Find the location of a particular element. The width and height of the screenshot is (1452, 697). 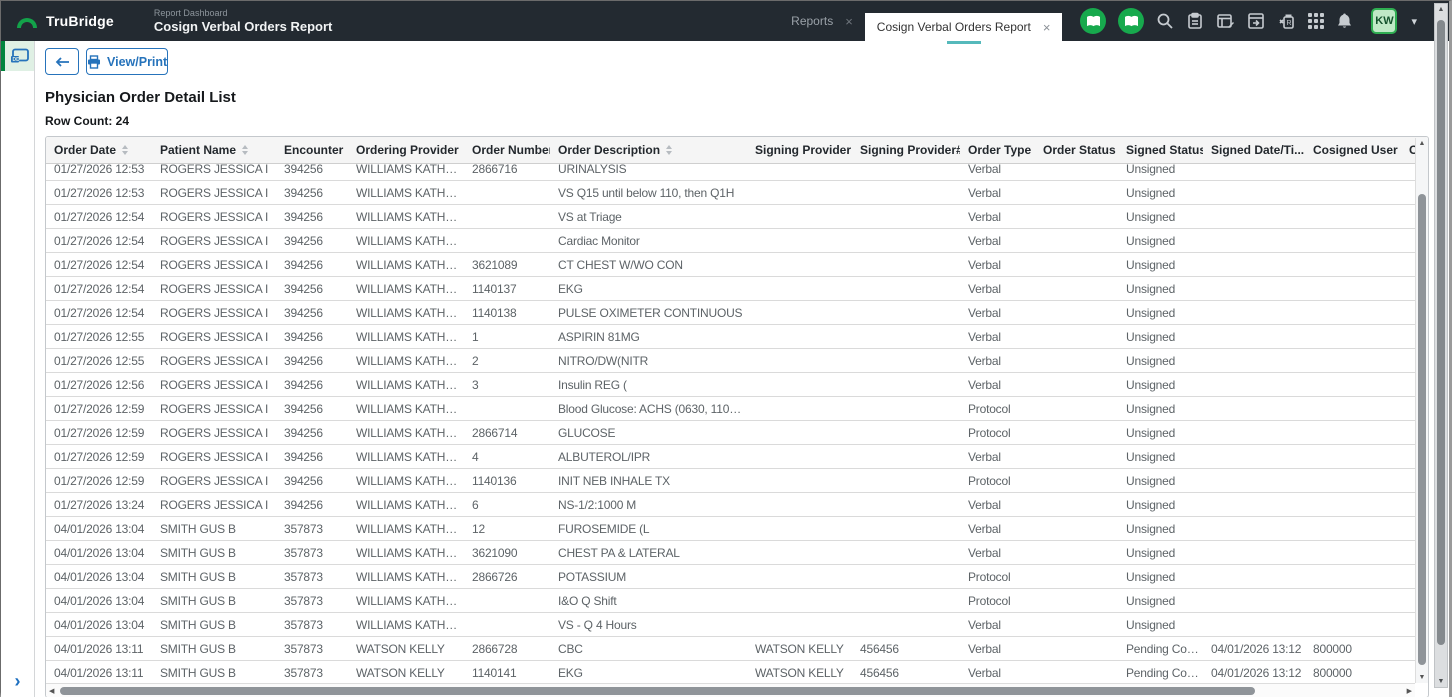

cell-description: CHEST PA & LATERAL is located at coordinates (619, 552).